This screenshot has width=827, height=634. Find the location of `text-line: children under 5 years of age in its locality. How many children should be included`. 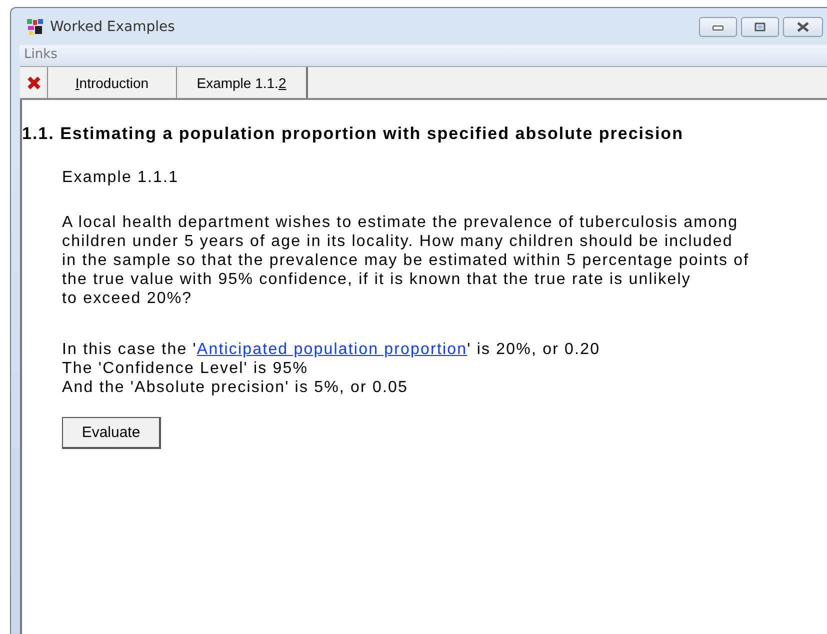

text-line: children under 5 years of age in its locality. How many children should be included is located at coordinates (398, 241).